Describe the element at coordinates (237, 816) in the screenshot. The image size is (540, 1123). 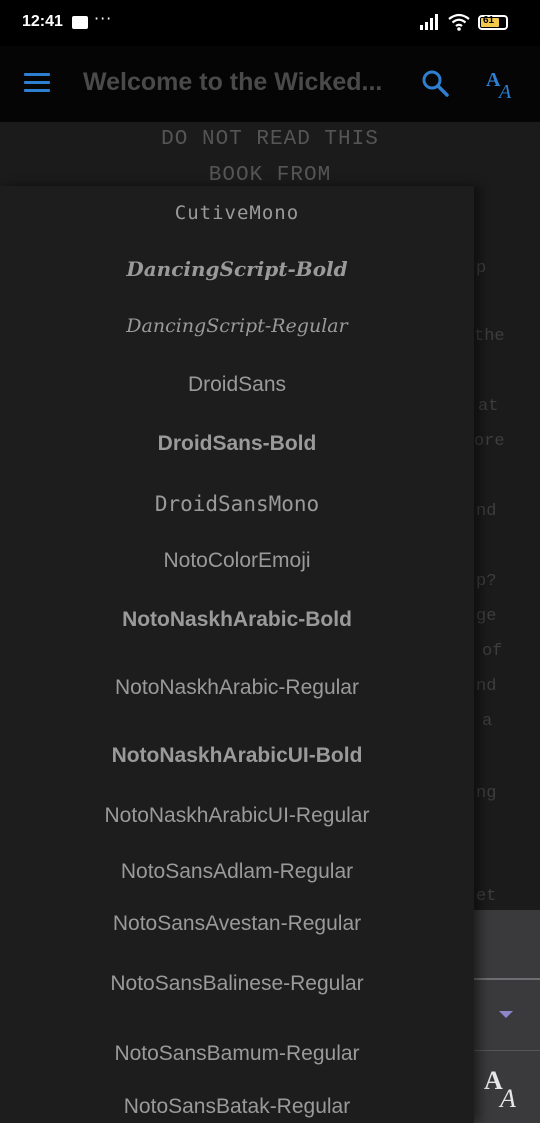
I see `font-option-notonaskharabicui-regular: NotoNaskhArabicUI-Regular` at that location.